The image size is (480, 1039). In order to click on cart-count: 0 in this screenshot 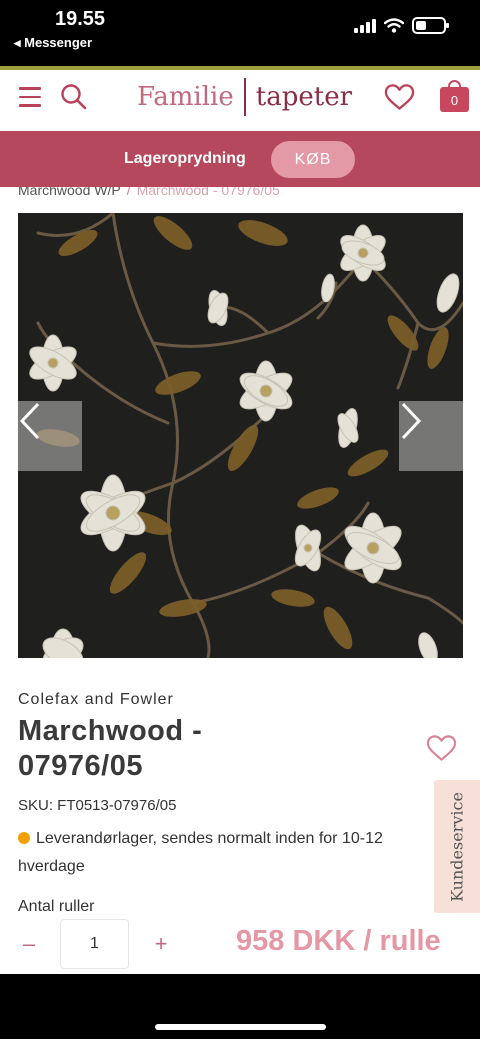, I will do `click(454, 99)`.